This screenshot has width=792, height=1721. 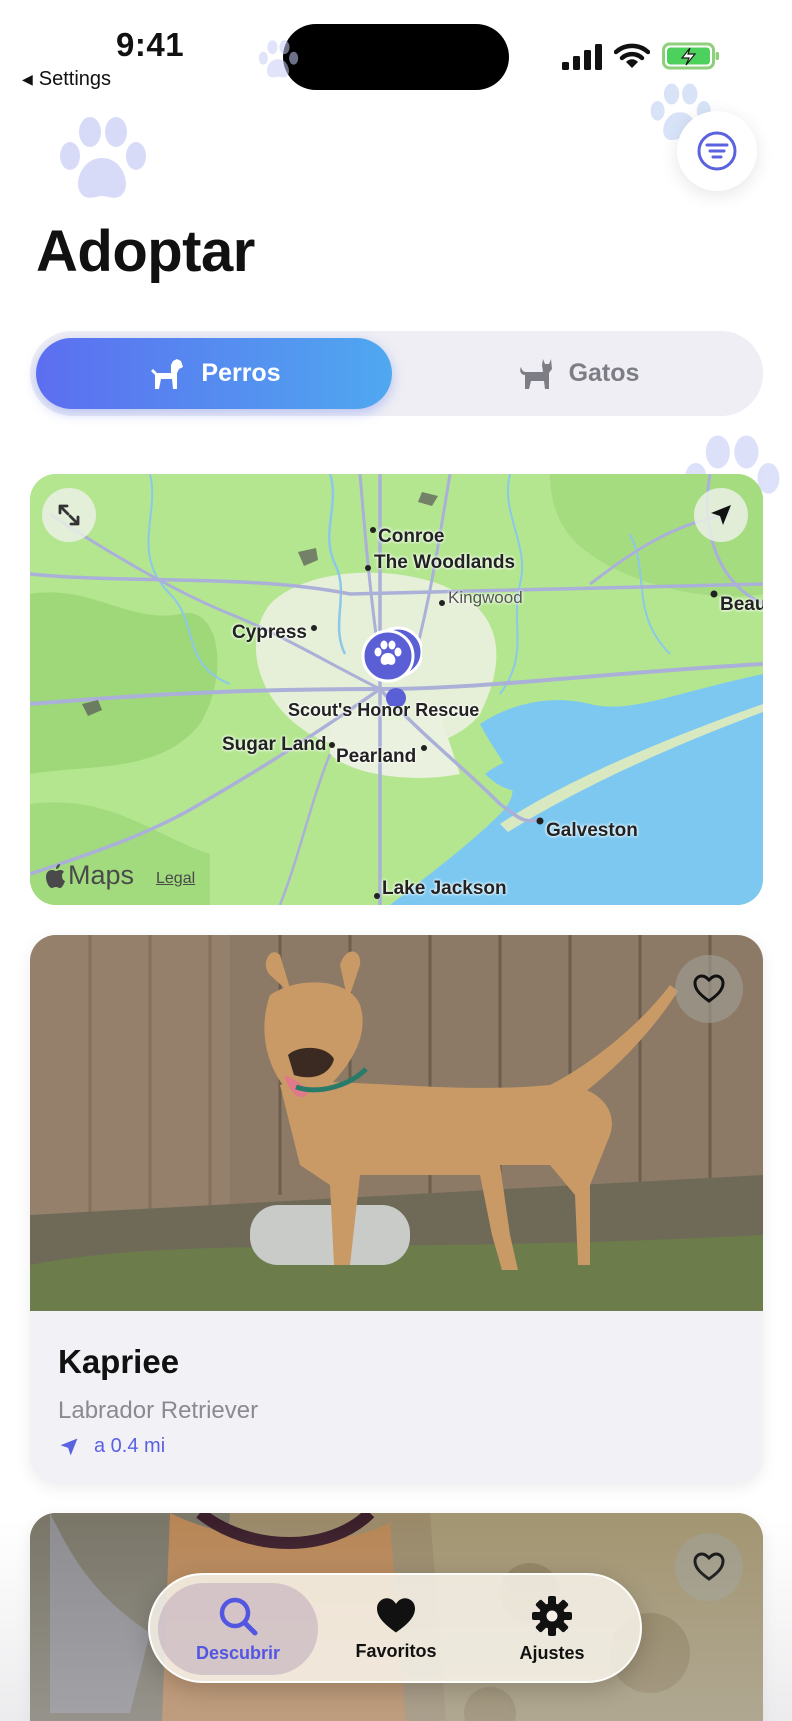 What do you see at coordinates (269, 632) in the screenshot?
I see `map-label-cypress: Cypress` at bounding box center [269, 632].